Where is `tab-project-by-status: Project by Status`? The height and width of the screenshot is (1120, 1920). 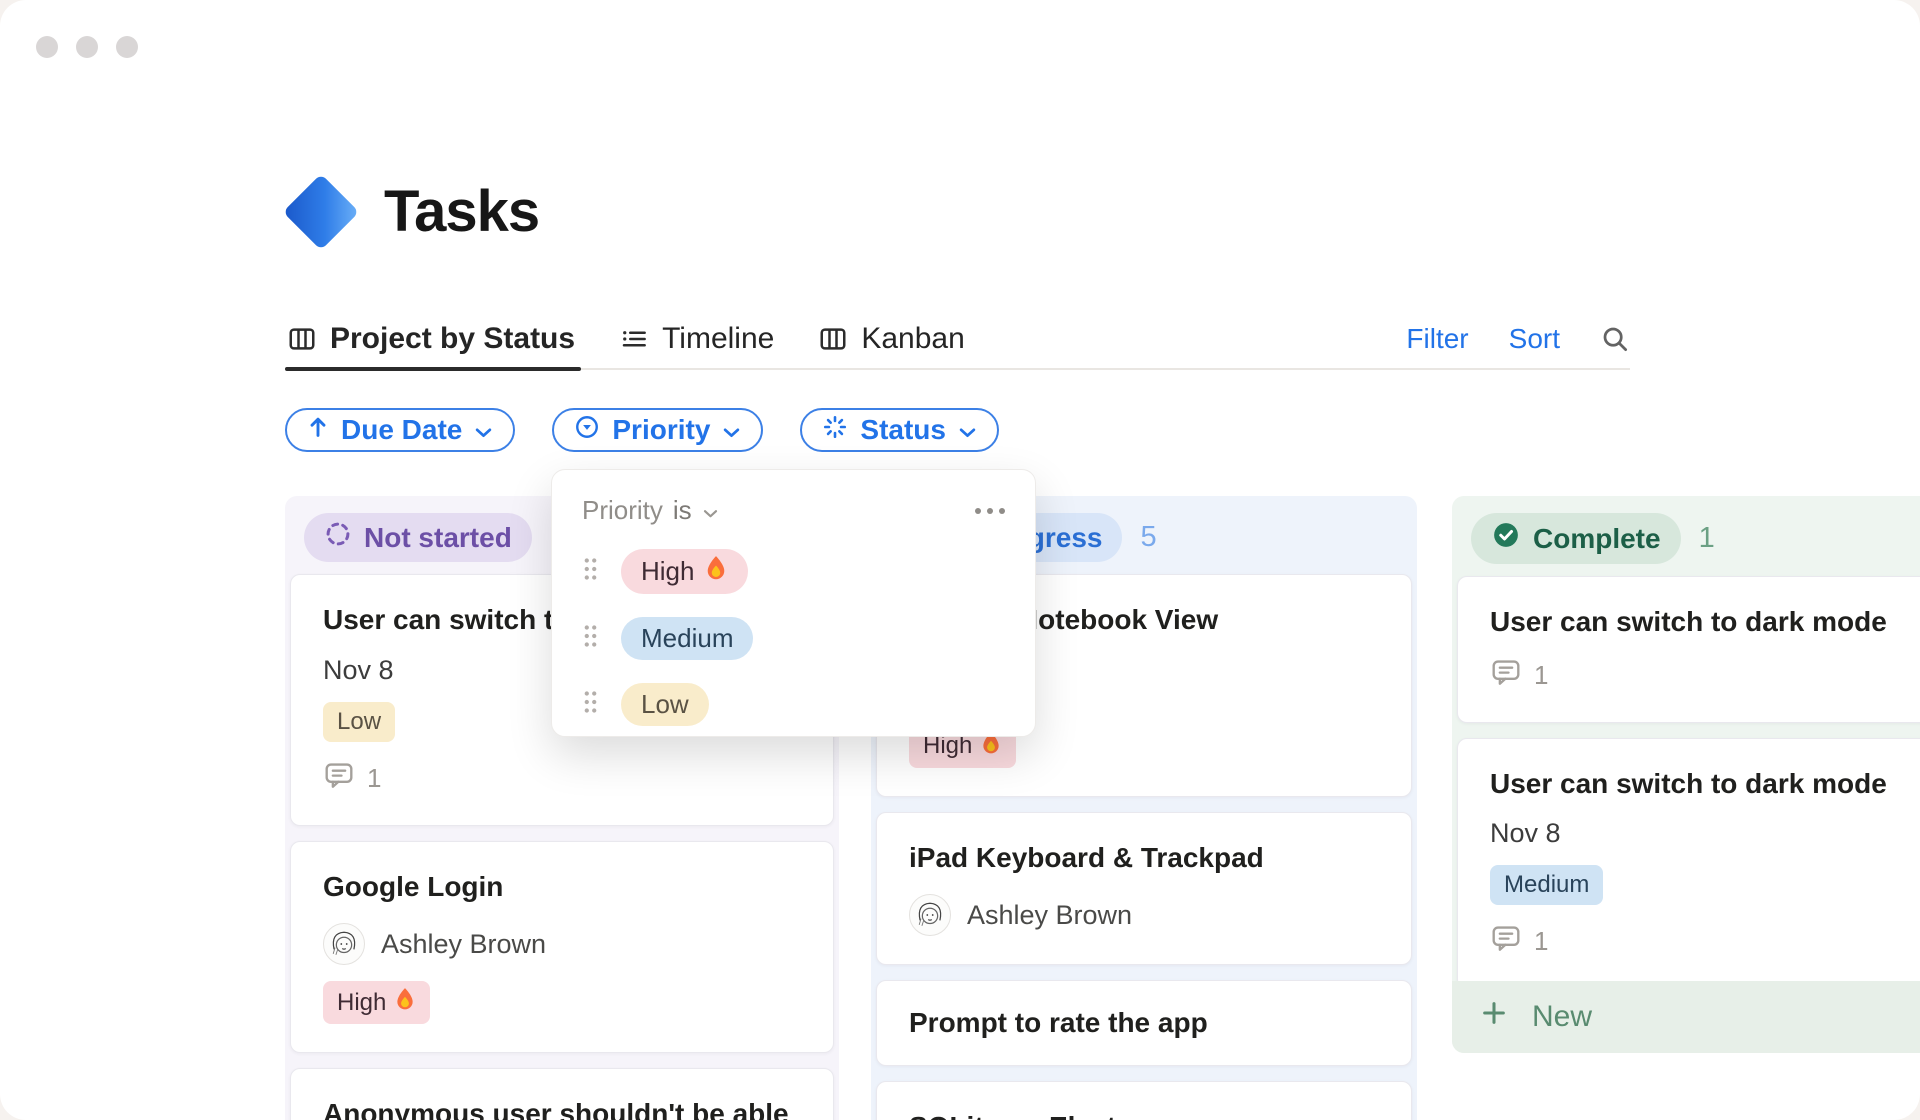
tab-project-by-status: Project by Status is located at coordinates (433, 340).